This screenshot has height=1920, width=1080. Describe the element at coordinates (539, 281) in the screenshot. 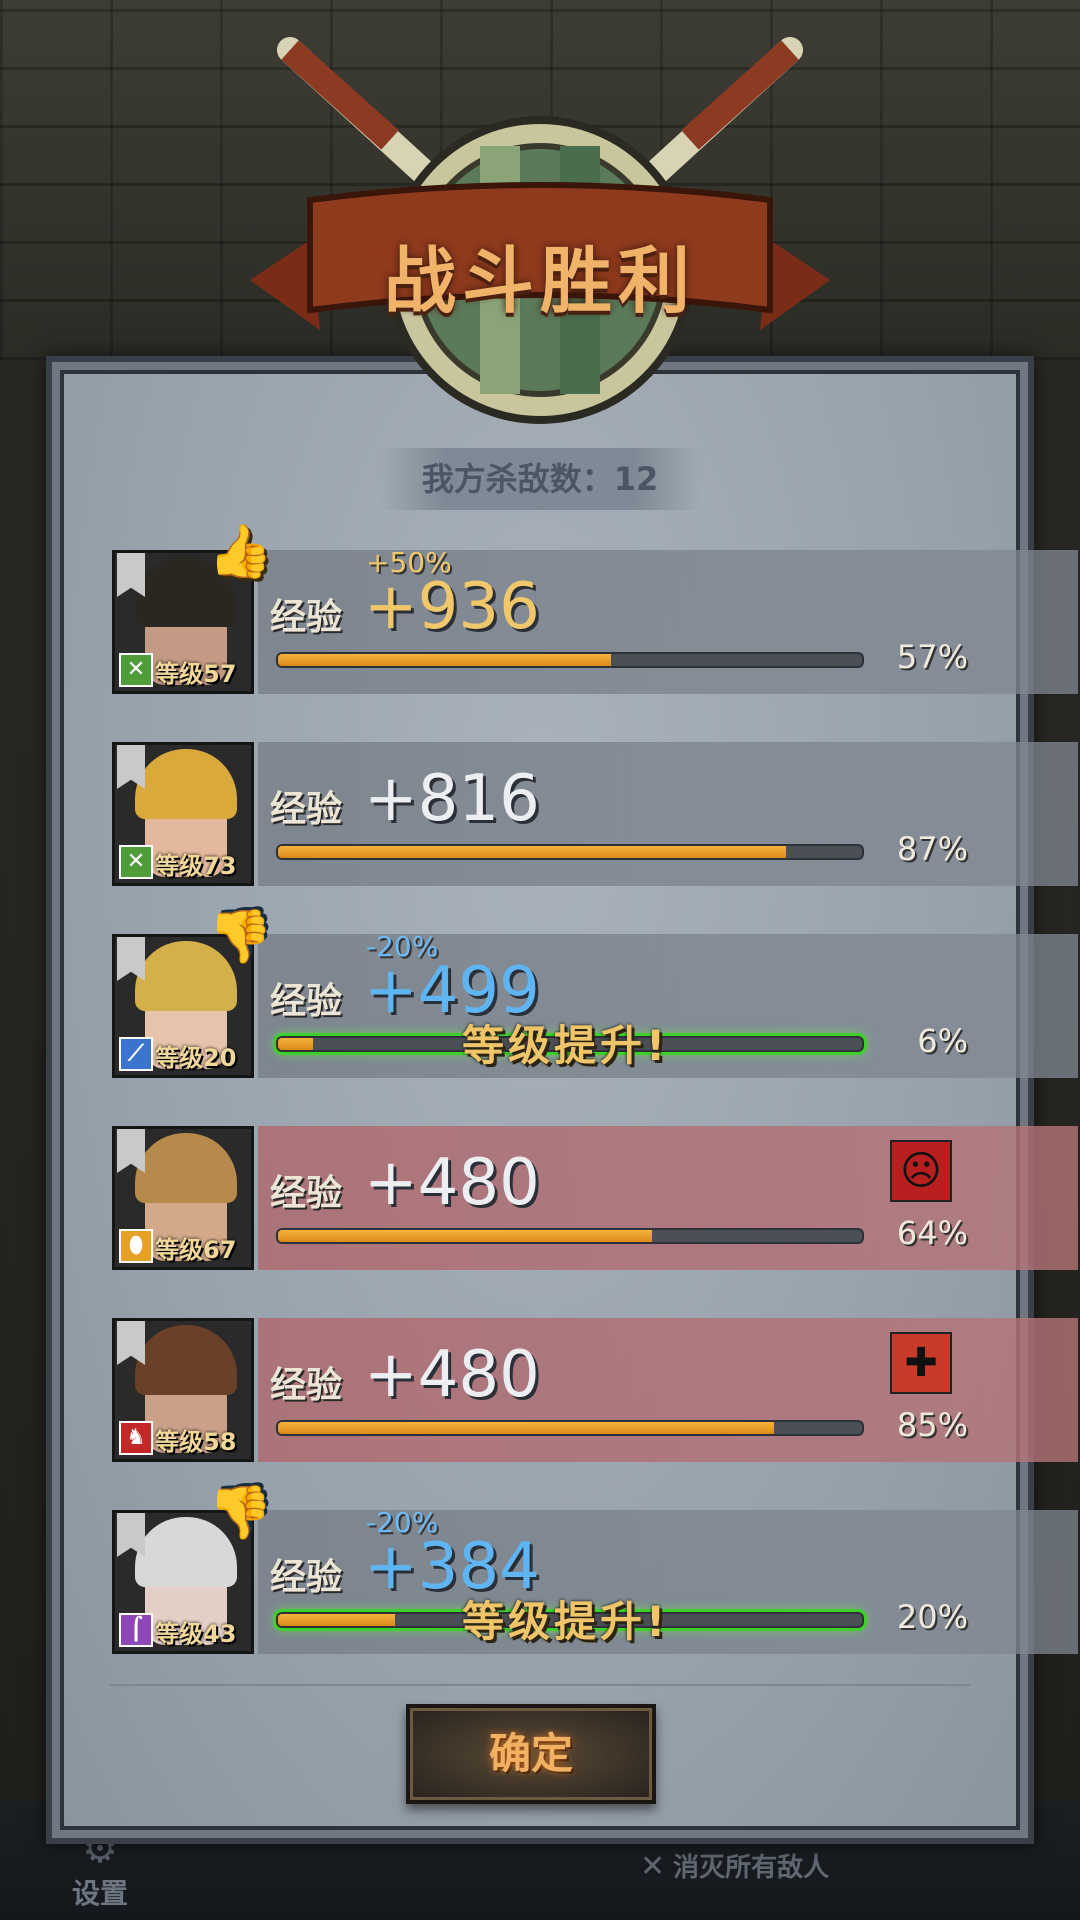

I see `victory-title: 战斗胜利` at that location.